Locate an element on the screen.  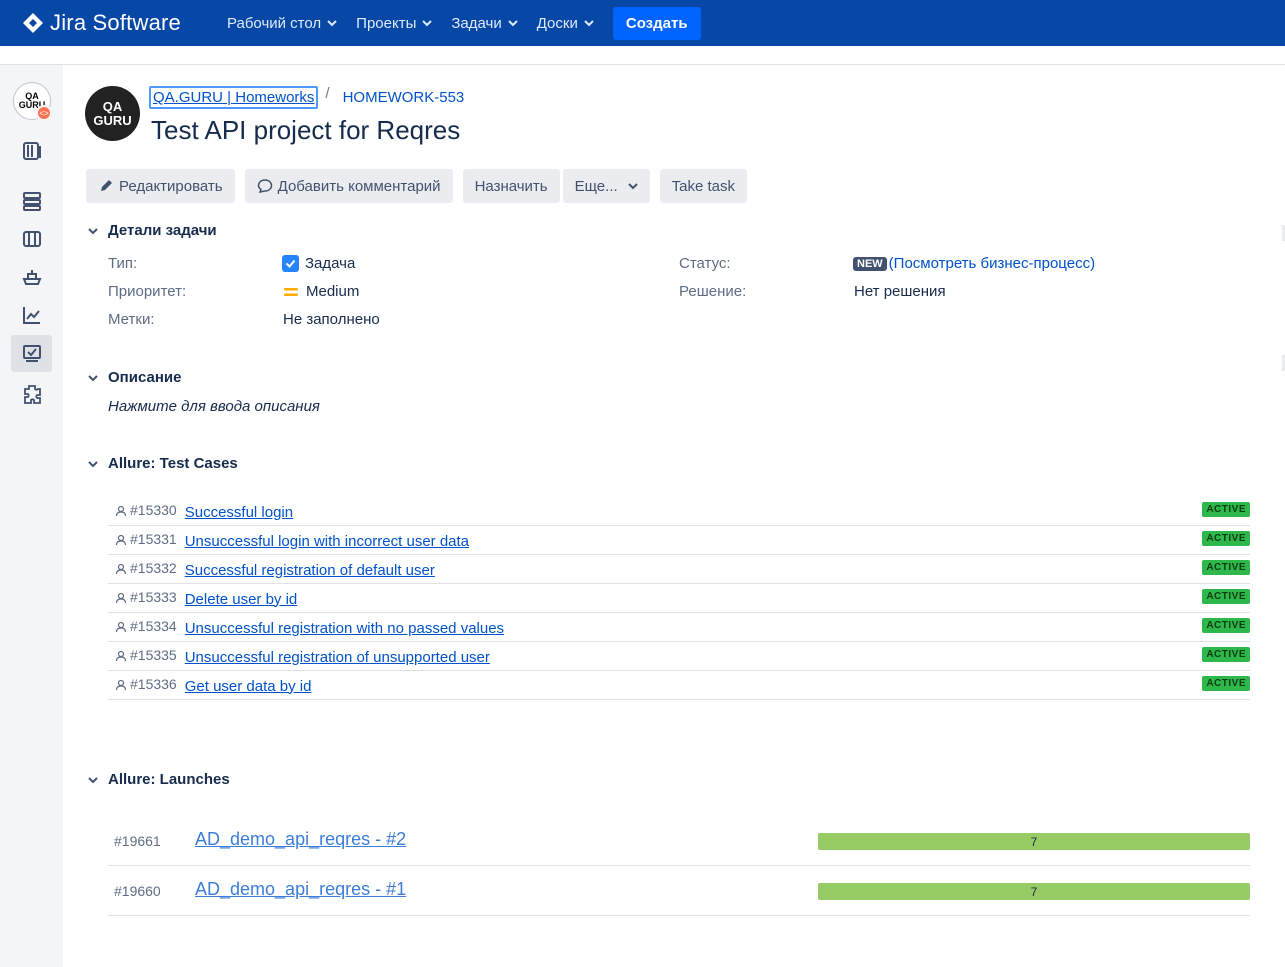
test-case-row: #15336 Get user data by id ACTIVE is located at coordinates (679, 685).